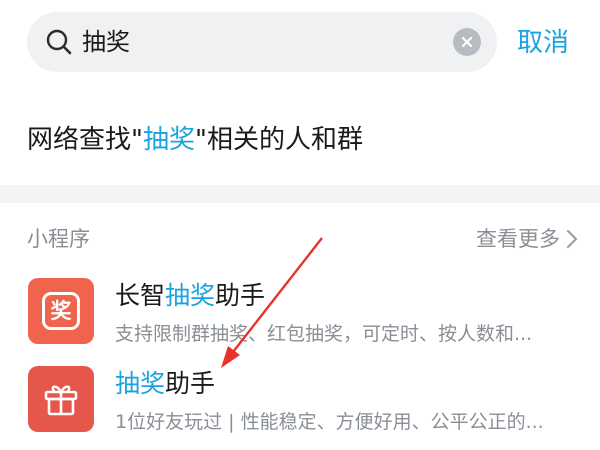  I want to click on lottery-char-icon: 奖, so click(61, 311).